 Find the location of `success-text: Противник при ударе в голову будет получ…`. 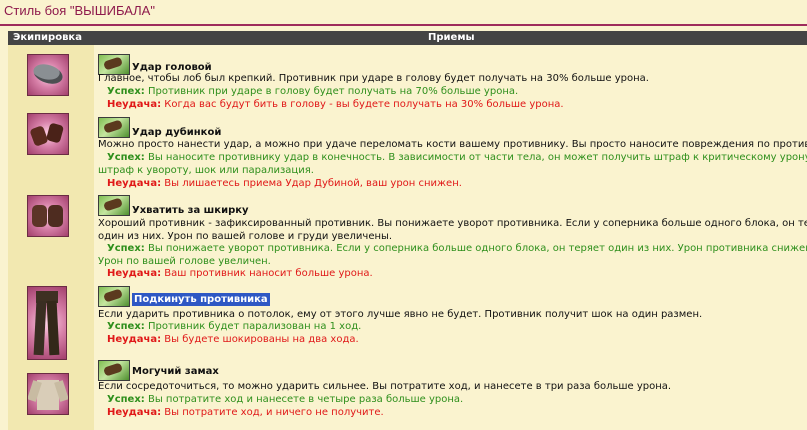

success-text: Противник при ударе в голову будет получ… is located at coordinates (333, 91).